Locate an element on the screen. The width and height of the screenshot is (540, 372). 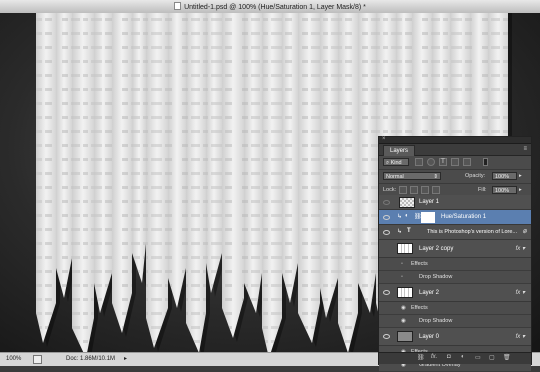
fill-input: 100% is located at coordinates (504, 190).